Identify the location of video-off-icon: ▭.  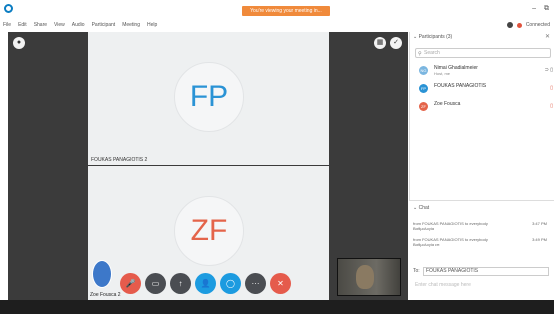
(155, 283).